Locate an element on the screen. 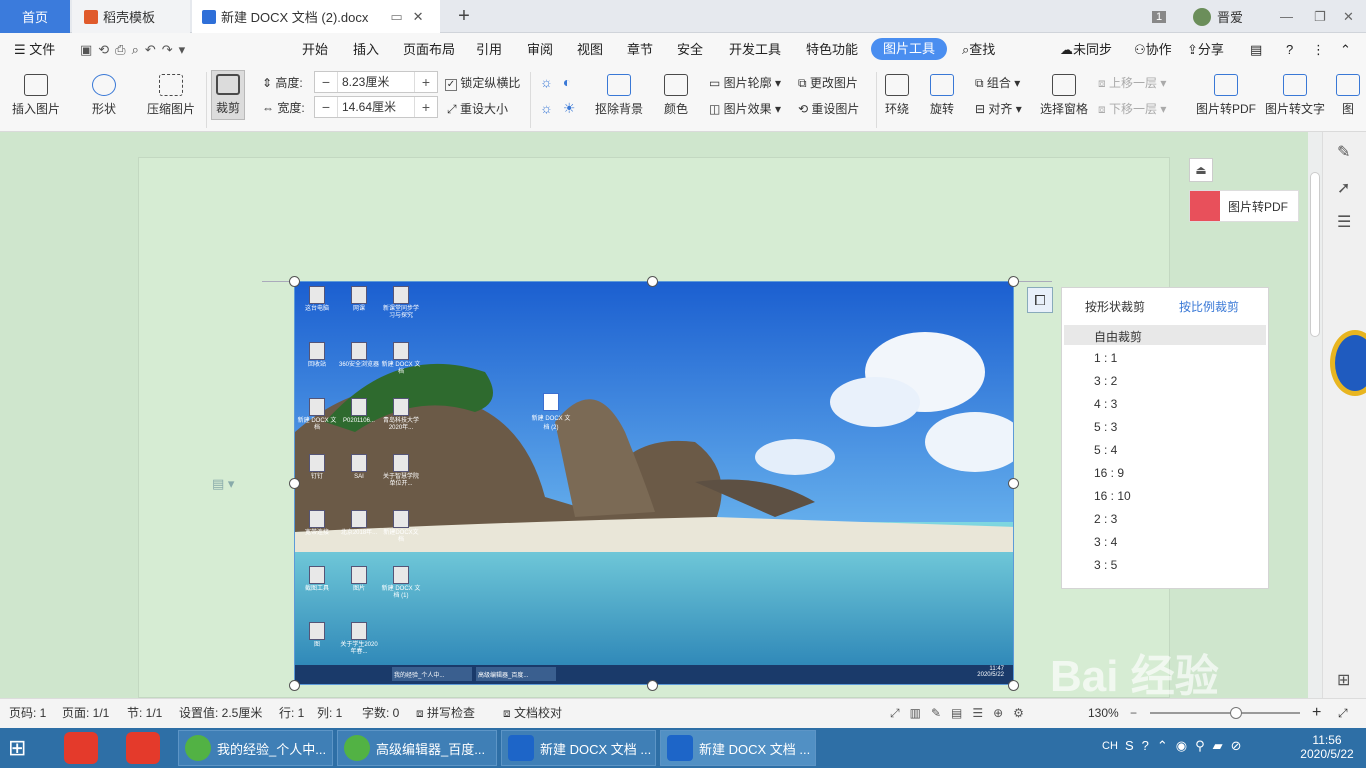 This screenshot has height=768, width=1366. more-icon: ⋮ is located at coordinates (1318, 49).